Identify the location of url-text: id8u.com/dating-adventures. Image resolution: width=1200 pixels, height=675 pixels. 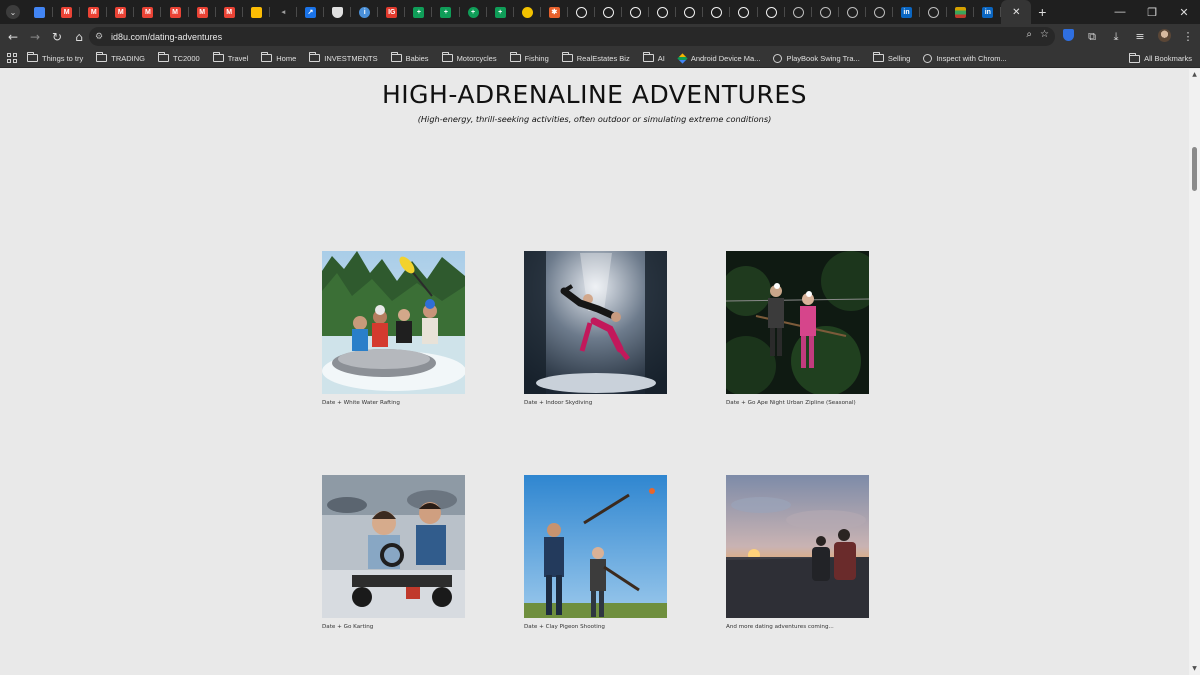
(166, 37).